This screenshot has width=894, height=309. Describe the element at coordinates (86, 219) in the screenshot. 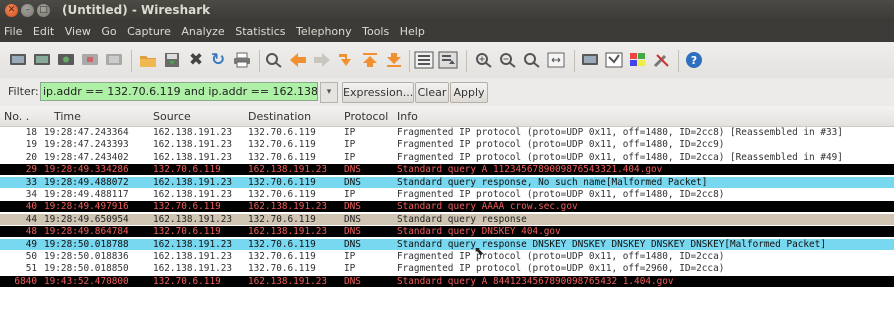

I see `packet-time: 19:28:49.650954` at that location.